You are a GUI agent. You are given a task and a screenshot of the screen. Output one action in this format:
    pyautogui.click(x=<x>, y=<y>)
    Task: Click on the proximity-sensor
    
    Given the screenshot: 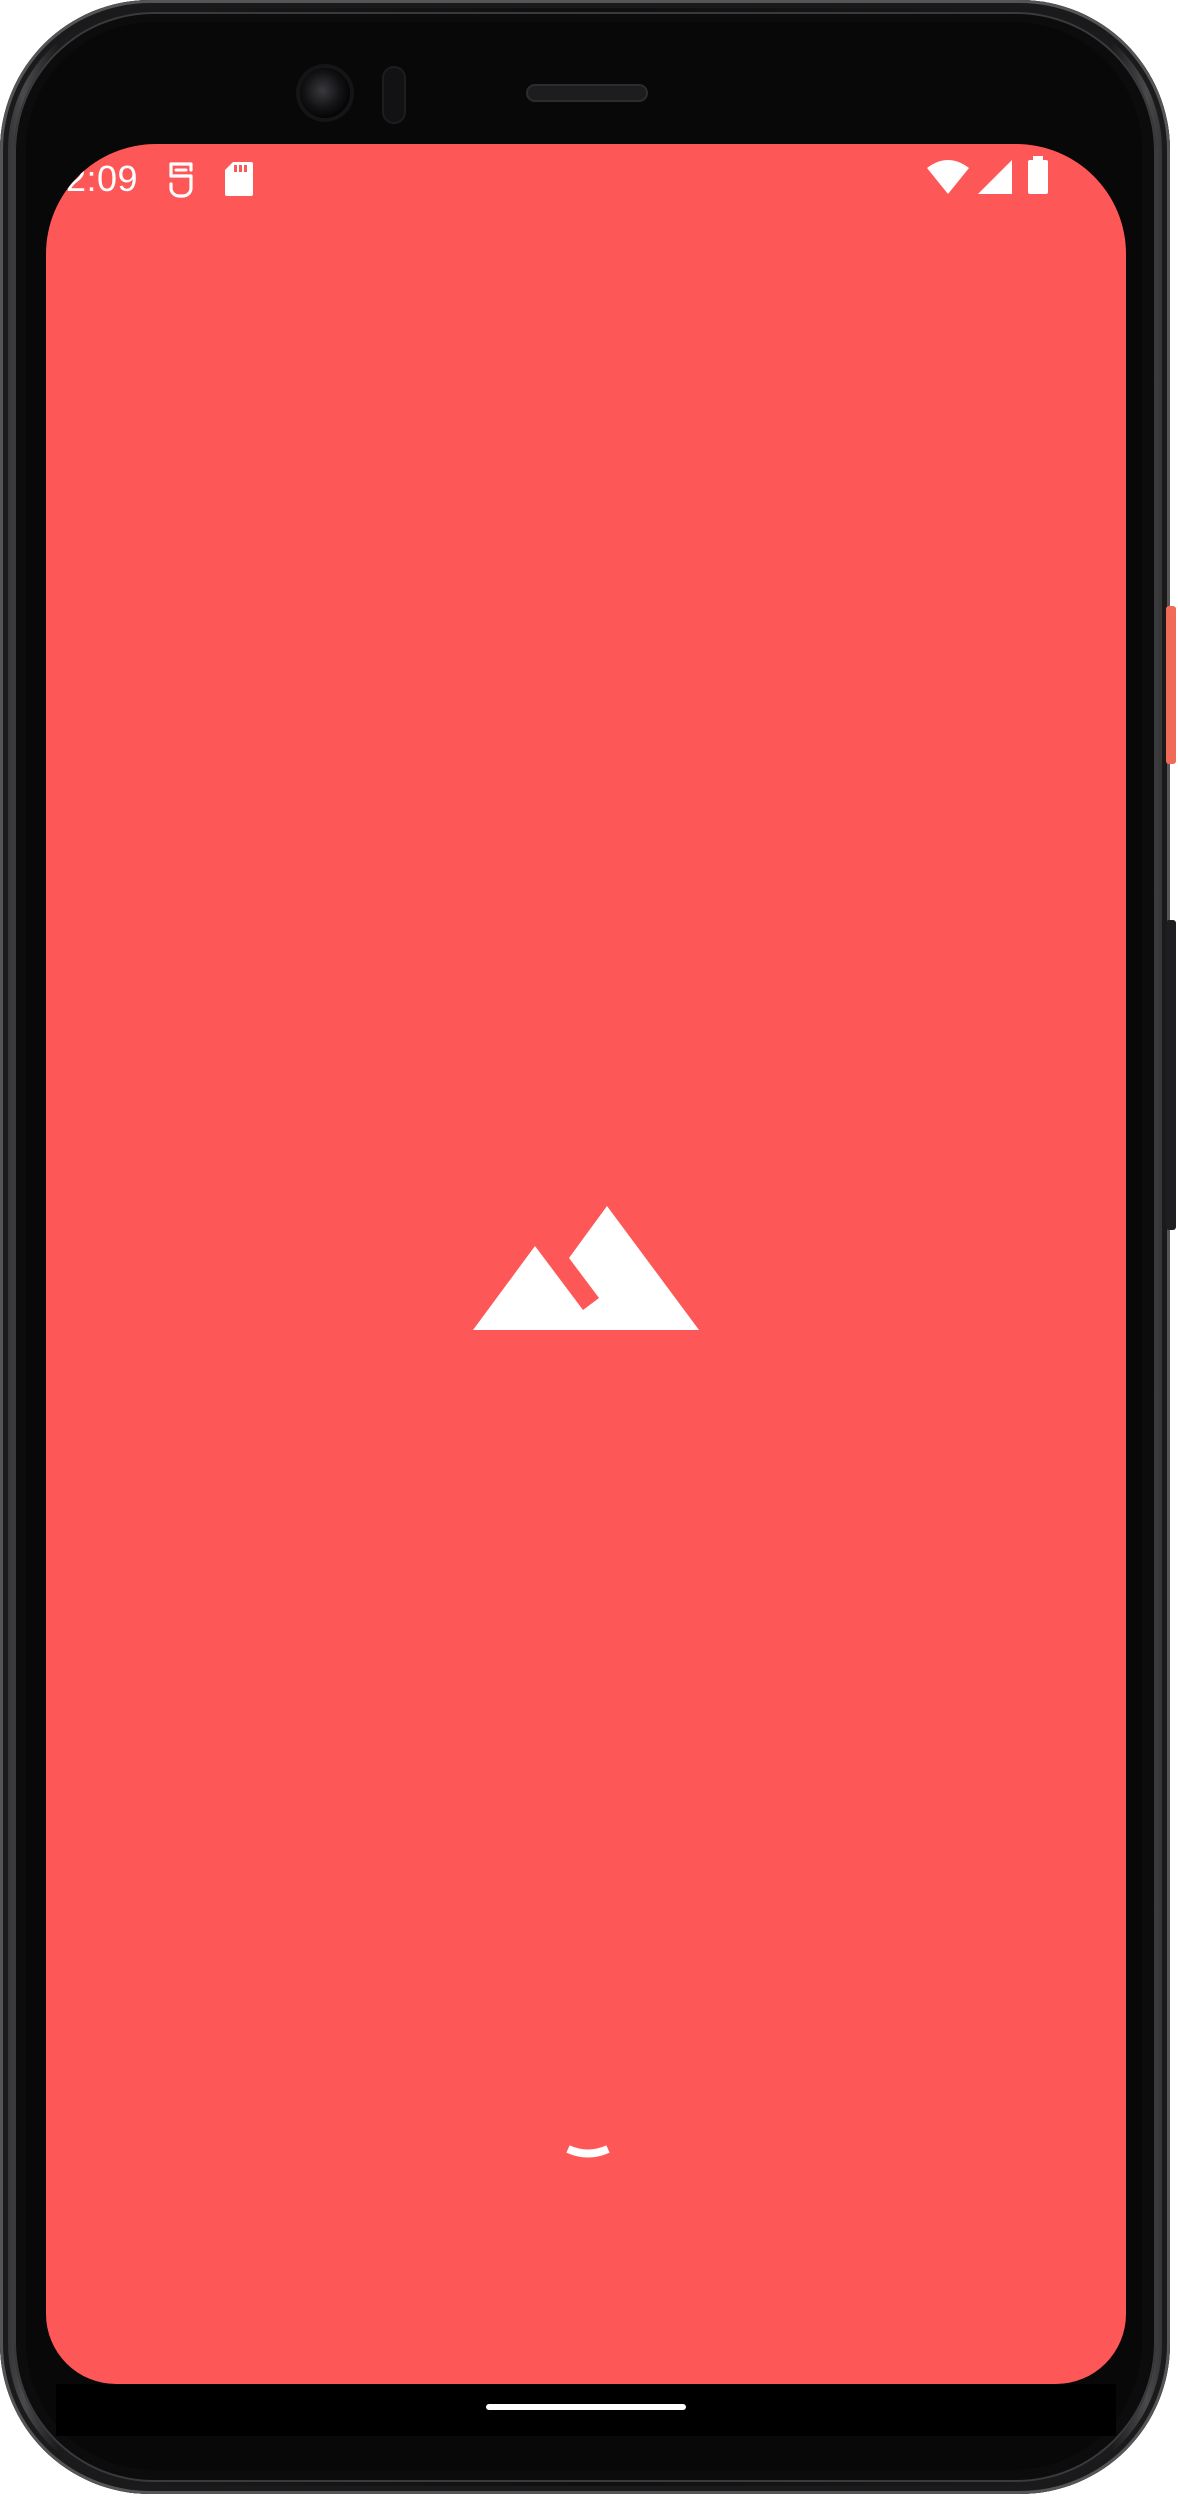 What is the action you would take?
    pyautogui.click(x=394, y=95)
    